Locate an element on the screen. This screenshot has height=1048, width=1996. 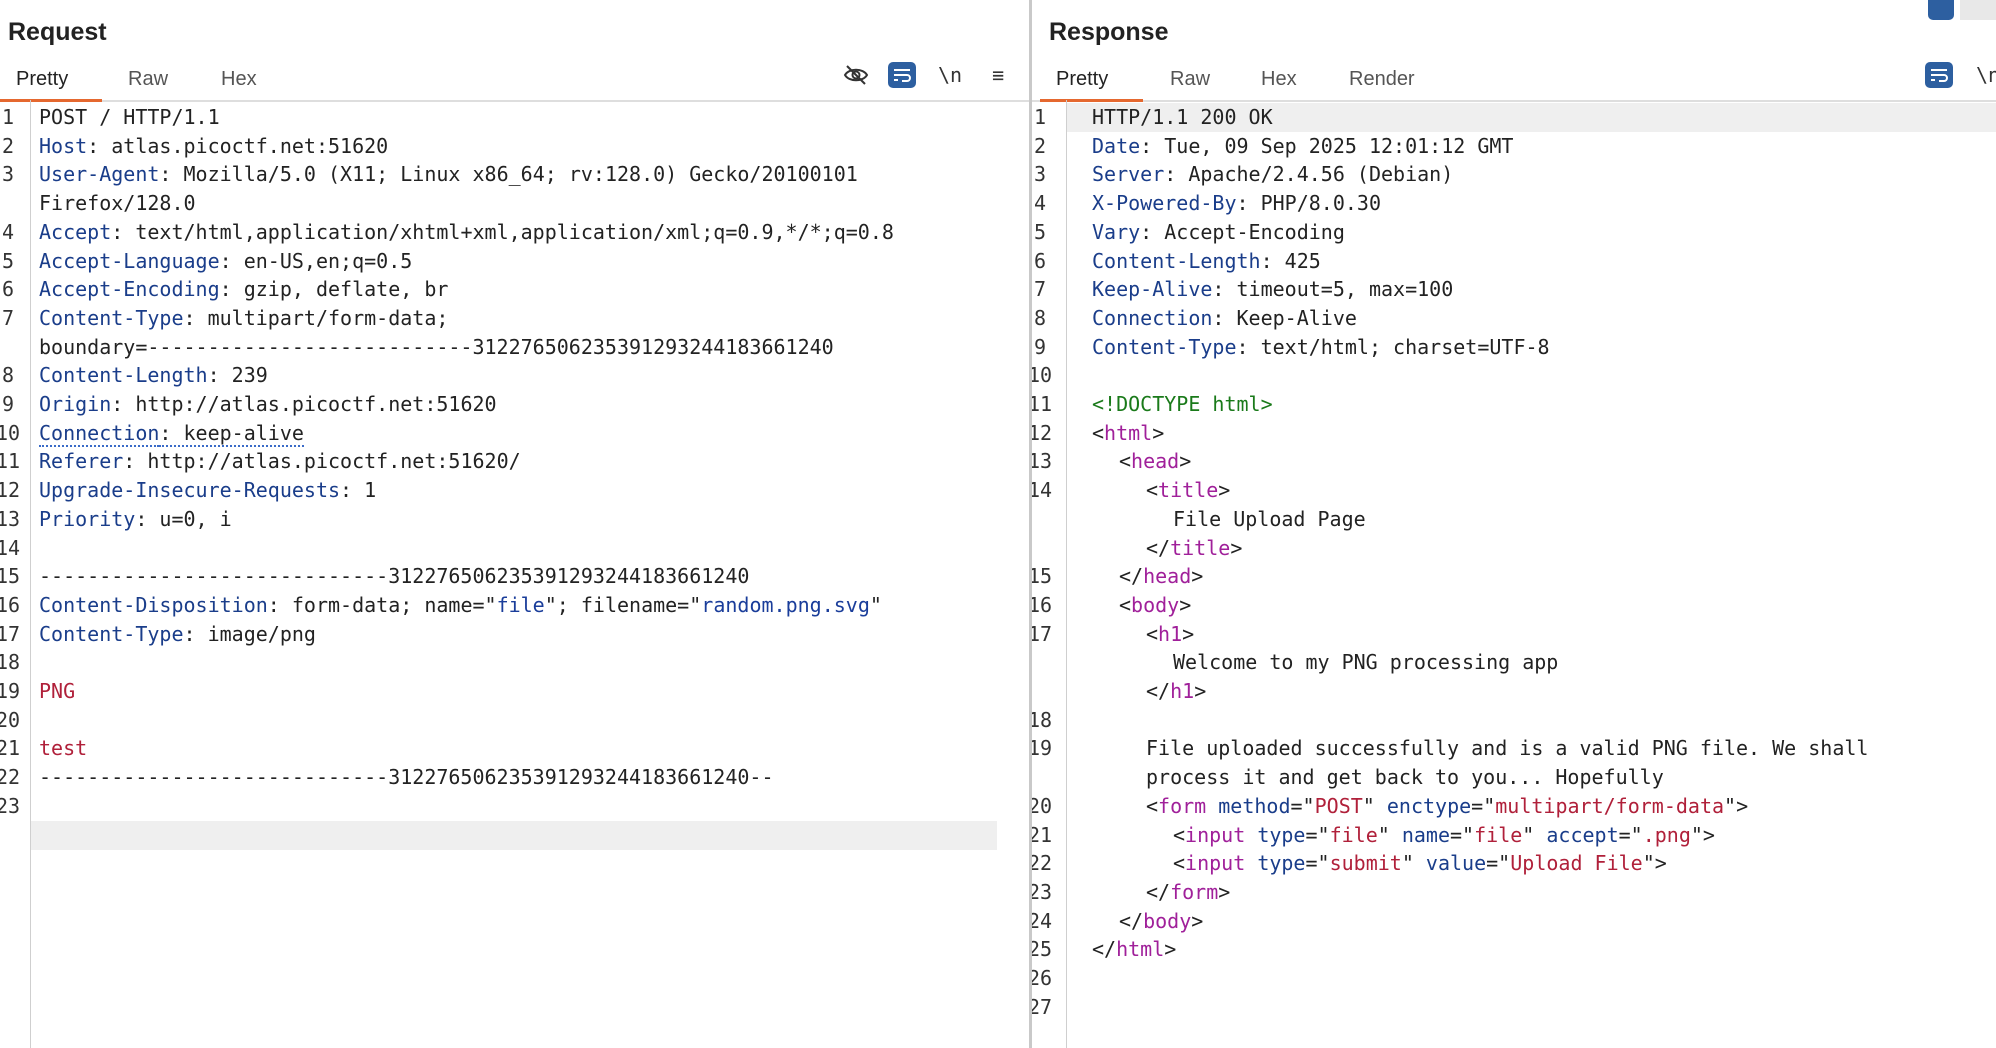
line-number: 22 is located at coordinates (1042, 863).